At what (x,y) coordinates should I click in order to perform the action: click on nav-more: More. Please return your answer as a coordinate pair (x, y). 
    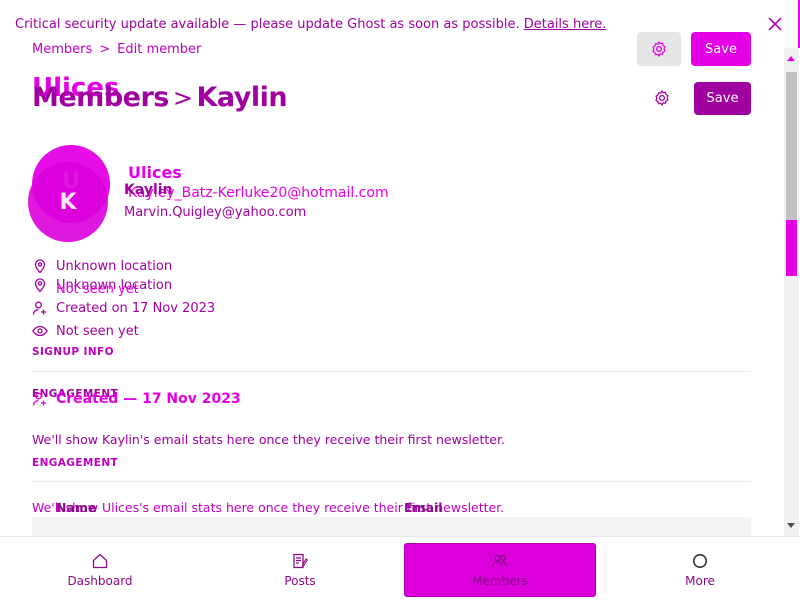
    Looking at the image, I should click on (700, 570).